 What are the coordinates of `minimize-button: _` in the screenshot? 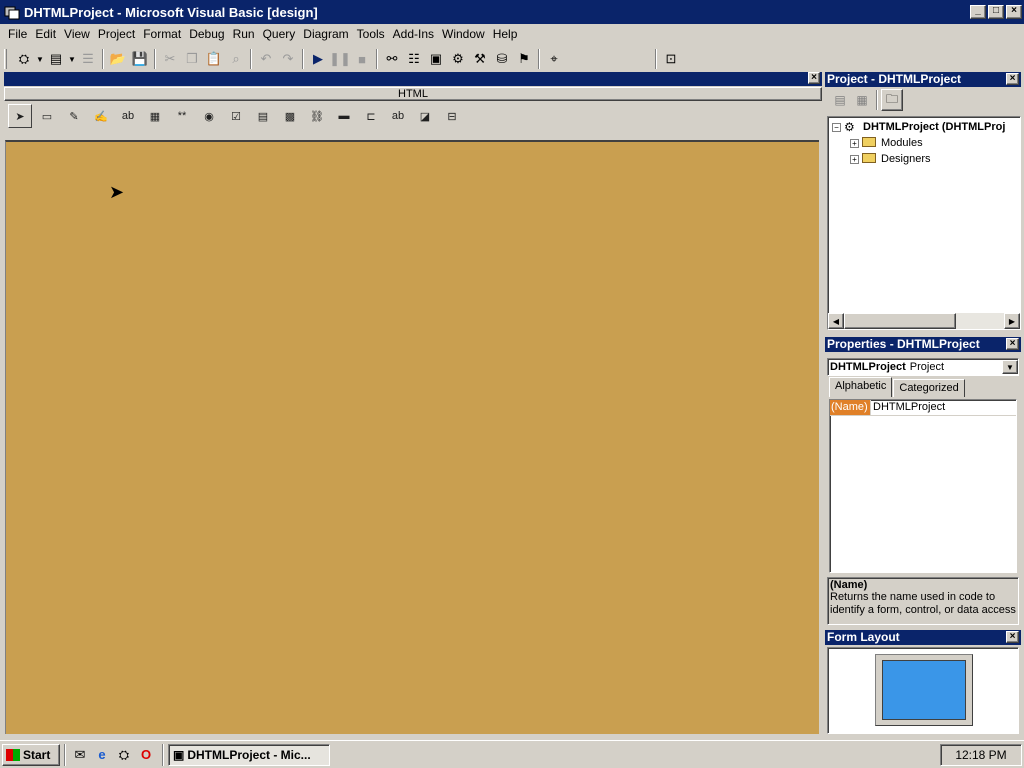 It's located at (978, 12).